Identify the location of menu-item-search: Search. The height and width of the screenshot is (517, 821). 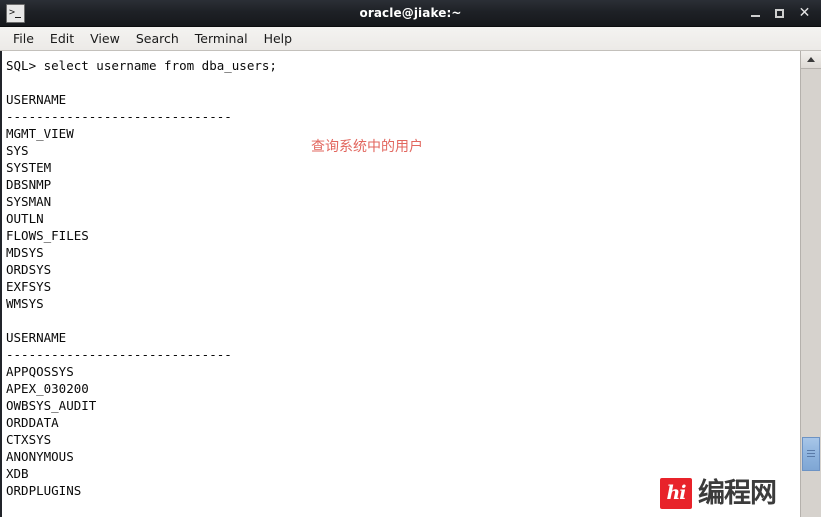
(157, 38).